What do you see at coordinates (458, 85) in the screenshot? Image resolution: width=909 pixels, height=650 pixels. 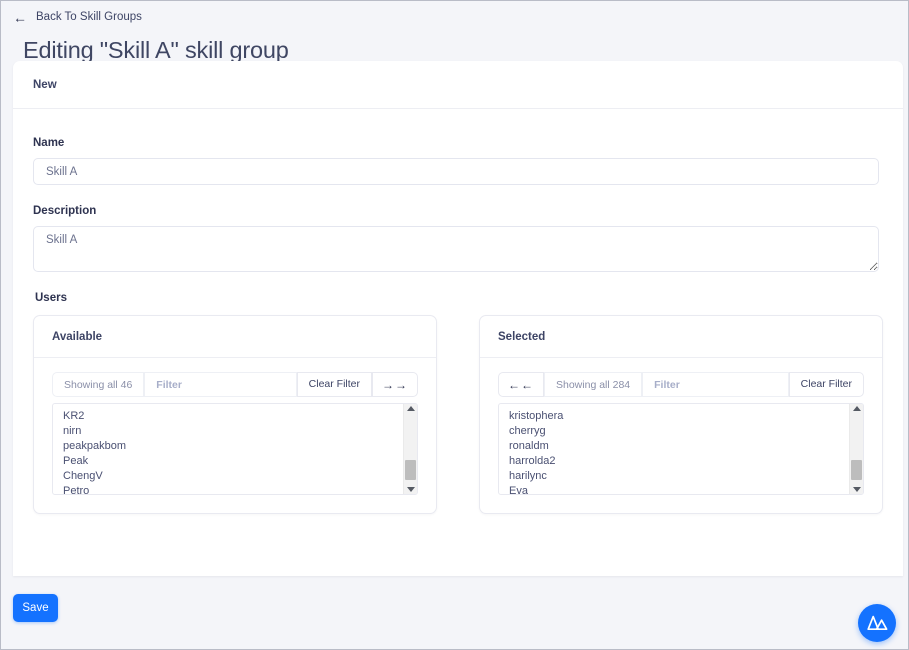 I see `card-header: New` at bounding box center [458, 85].